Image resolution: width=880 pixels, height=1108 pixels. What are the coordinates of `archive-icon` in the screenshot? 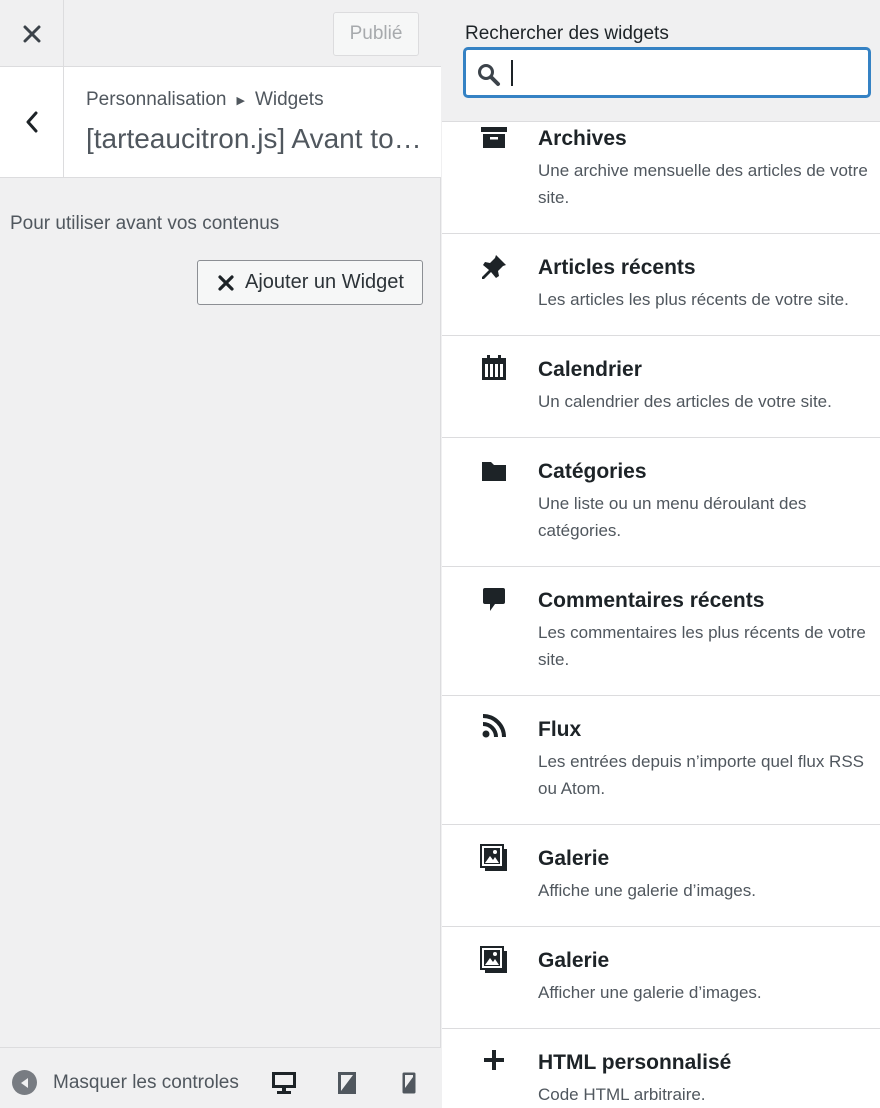 It's located at (494, 138).